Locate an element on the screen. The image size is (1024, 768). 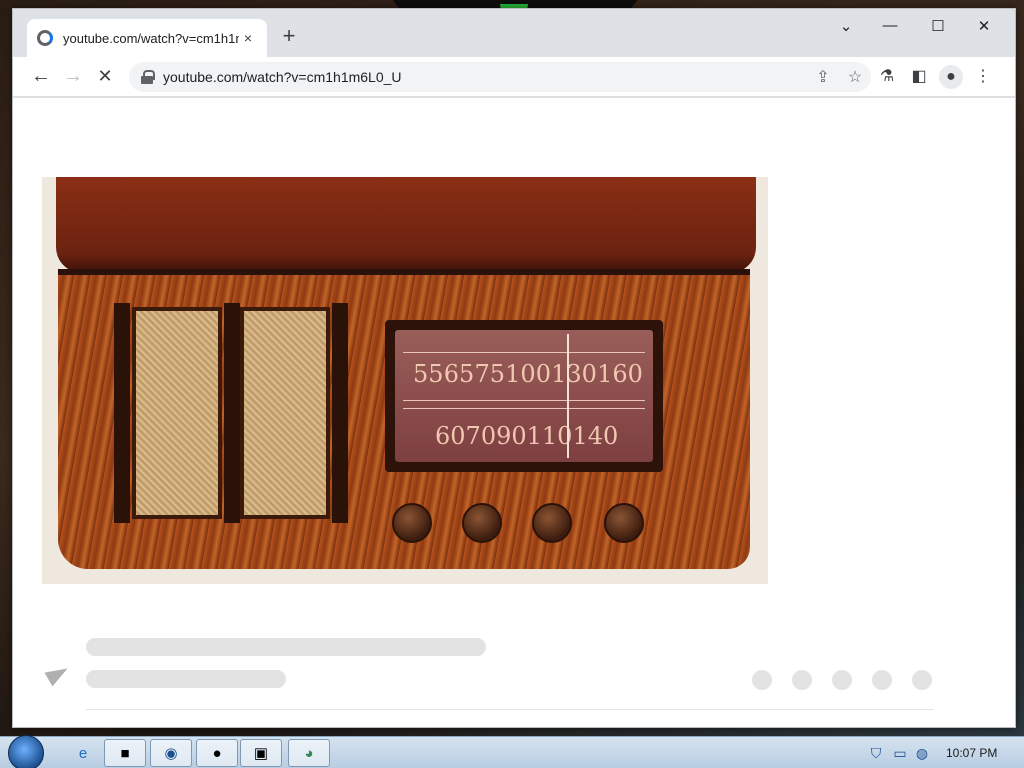
mouse-cursor-icon is located at coordinates (58, 674).